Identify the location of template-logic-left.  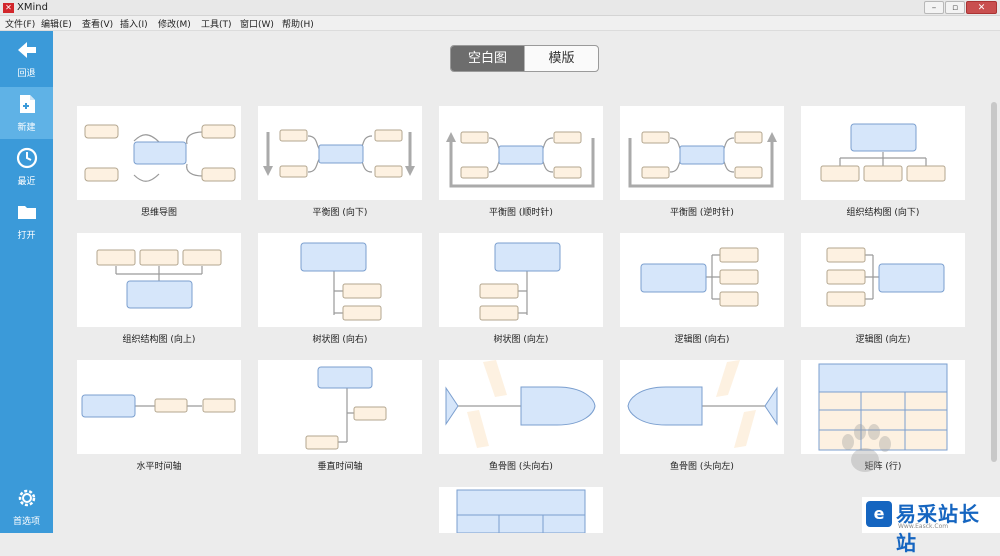
(883, 280).